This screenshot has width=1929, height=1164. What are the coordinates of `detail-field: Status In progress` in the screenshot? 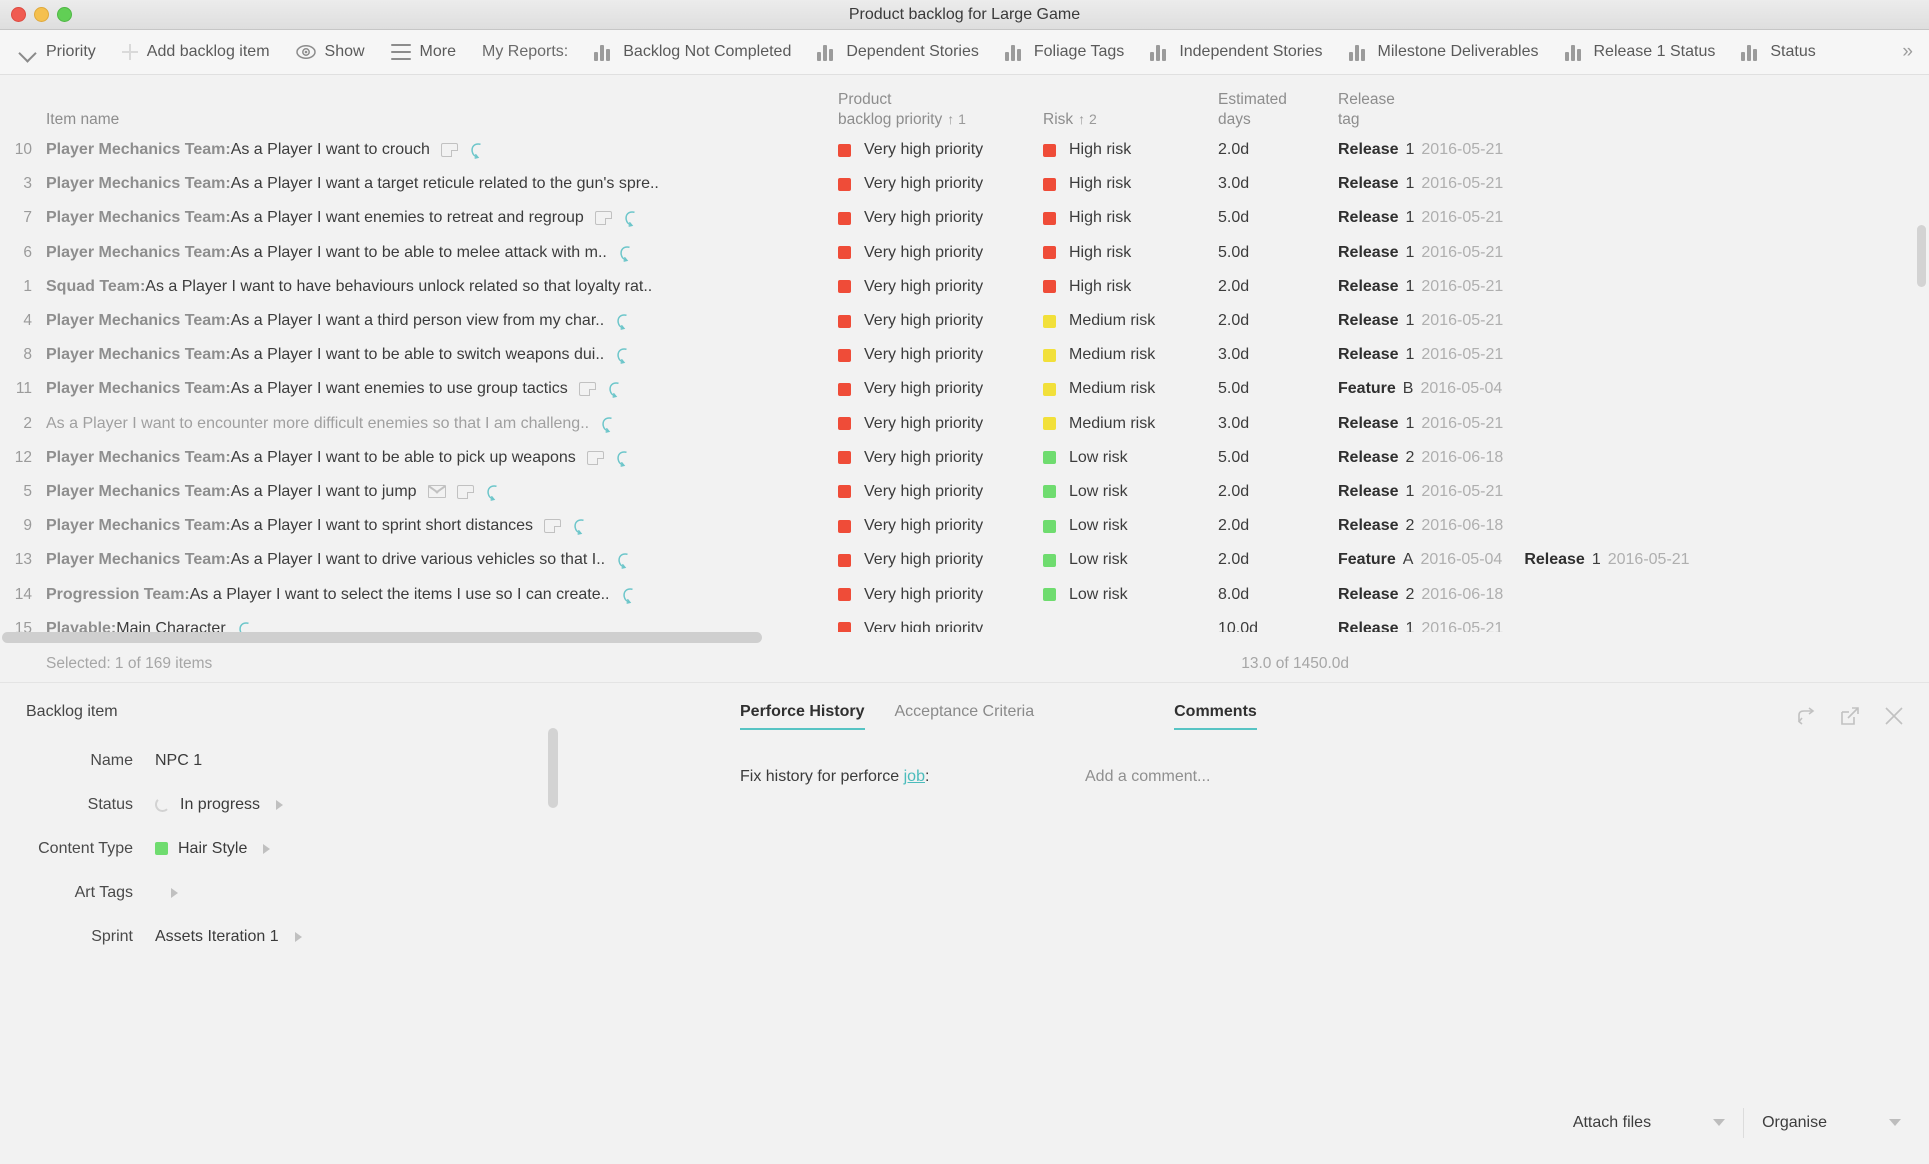 It's located at (370, 805).